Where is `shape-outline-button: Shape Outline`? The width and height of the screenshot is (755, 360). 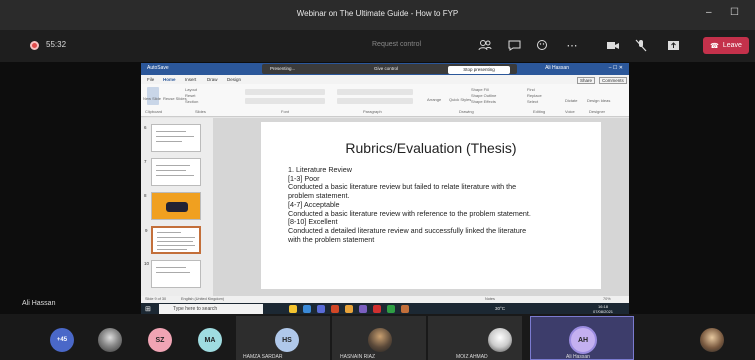
shape-outline-button: Shape Outline is located at coordinates (483, 95).